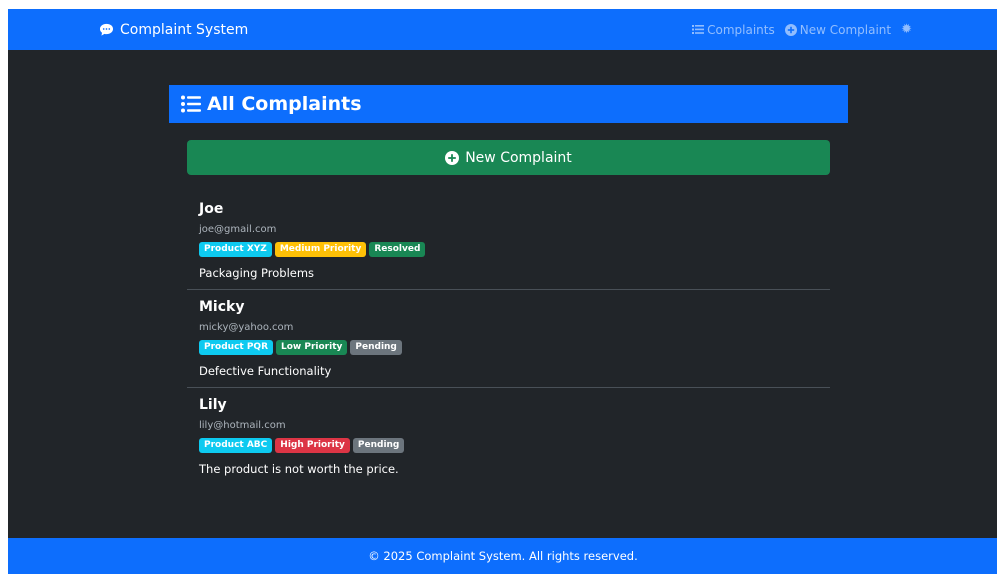 This screenshot has width=997, height=574. Describe the element at coordinates (508, 347) in the screenshot. I see `complaint-badges: Product PQR Low Priority Pending` at that location.